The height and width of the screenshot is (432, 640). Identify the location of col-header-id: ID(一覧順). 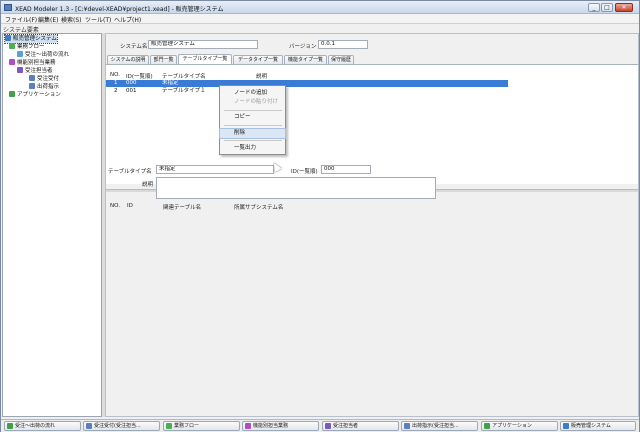
(139, 76).